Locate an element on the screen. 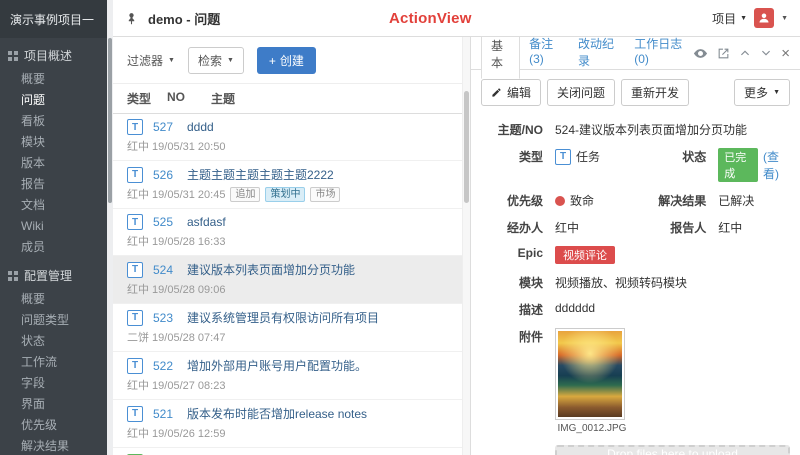 Image resolution: width=800 pixels, height=455 pixels. sidebar-scrollbar-thumb is located at coordinates (110, 120).